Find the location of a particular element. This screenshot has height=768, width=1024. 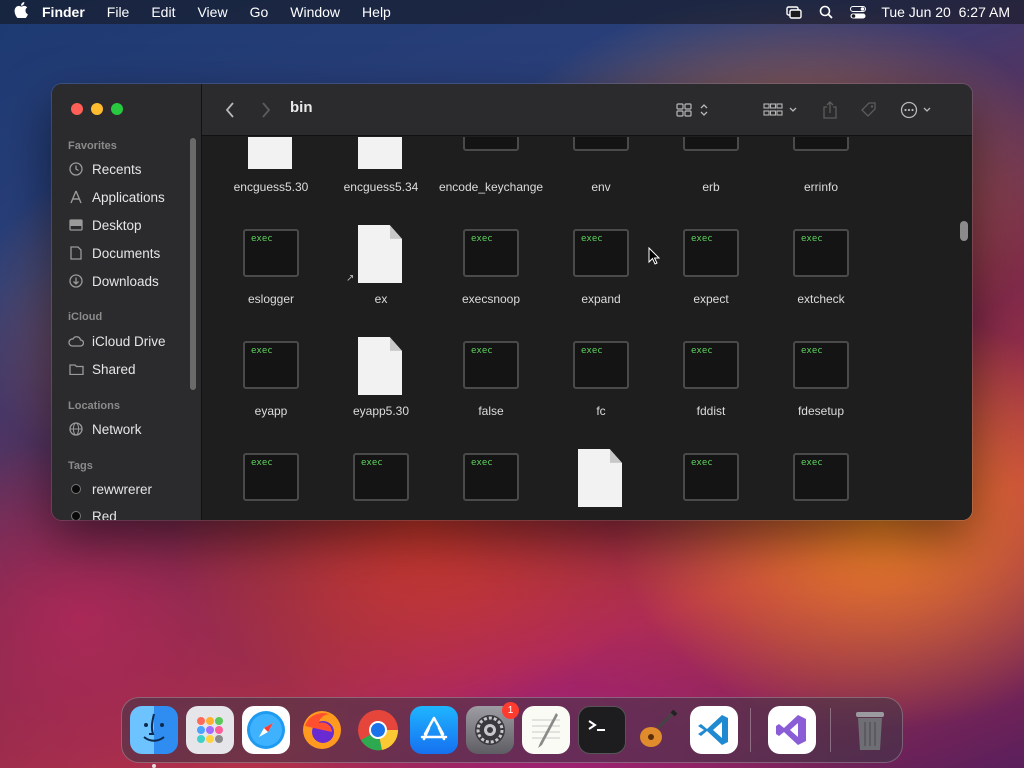

sidebar-item-desktop: Desktop is located at coordinates (130, 225).